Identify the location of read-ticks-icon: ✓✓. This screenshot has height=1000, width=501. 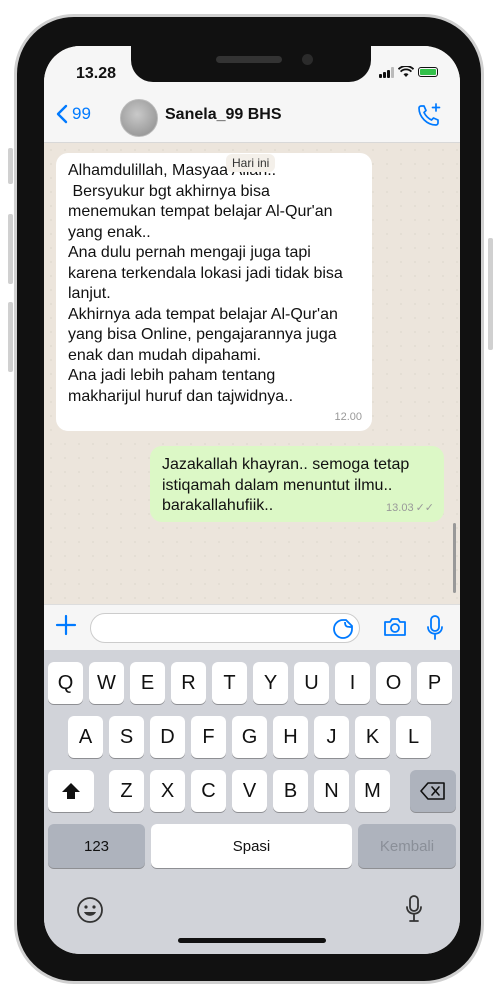
(424, 508).